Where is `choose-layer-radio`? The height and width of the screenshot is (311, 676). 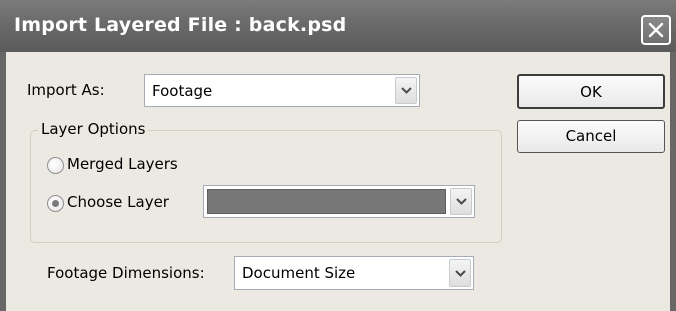 choose-layer-radio is located at coordinates (55, 203).